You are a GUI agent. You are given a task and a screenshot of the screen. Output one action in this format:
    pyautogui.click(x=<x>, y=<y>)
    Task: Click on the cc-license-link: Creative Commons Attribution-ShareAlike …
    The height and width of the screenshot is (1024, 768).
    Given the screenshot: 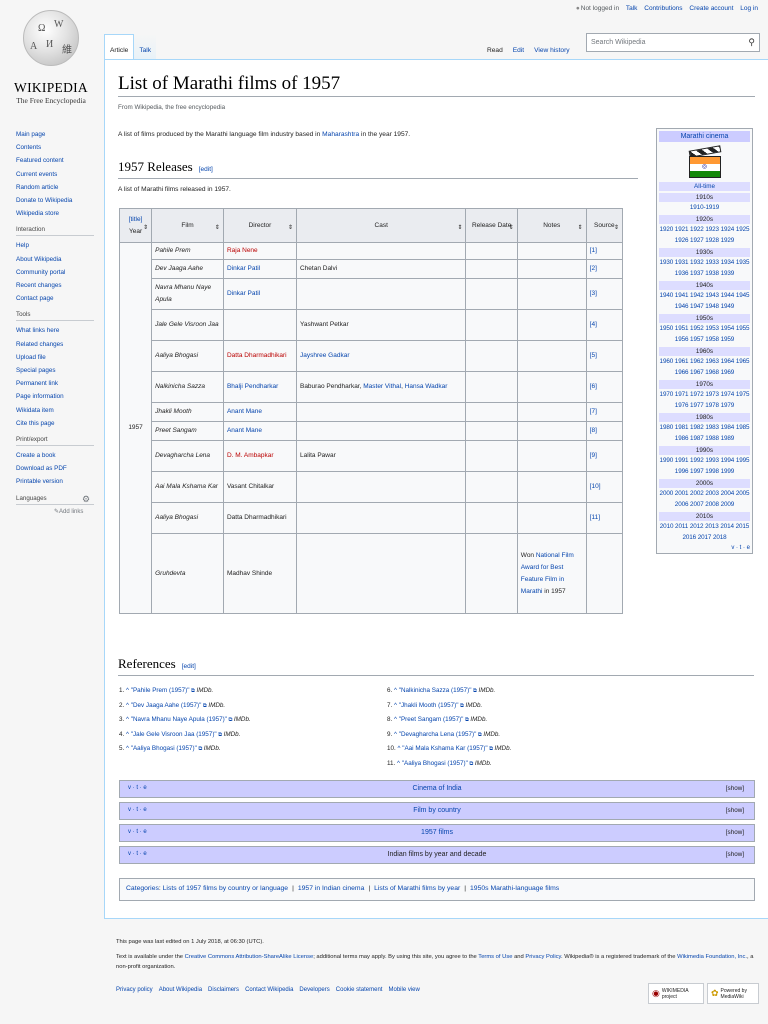 What is the action you would take?
    pyautogui.click(x=249, y=957)
    